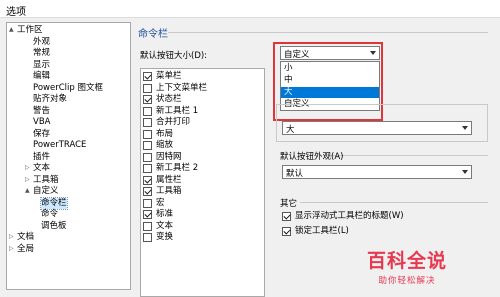 This screenshot has height=297, width=500. I want to click on tree-item-label: 工具箱, so click(46, 179).